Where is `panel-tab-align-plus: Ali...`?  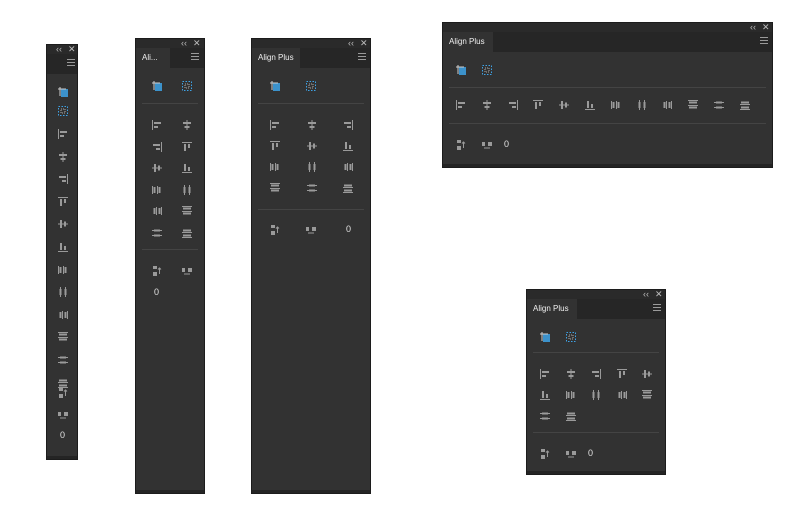
panel-tab-align-plus: Ali... is located at coordinates (153, 58).